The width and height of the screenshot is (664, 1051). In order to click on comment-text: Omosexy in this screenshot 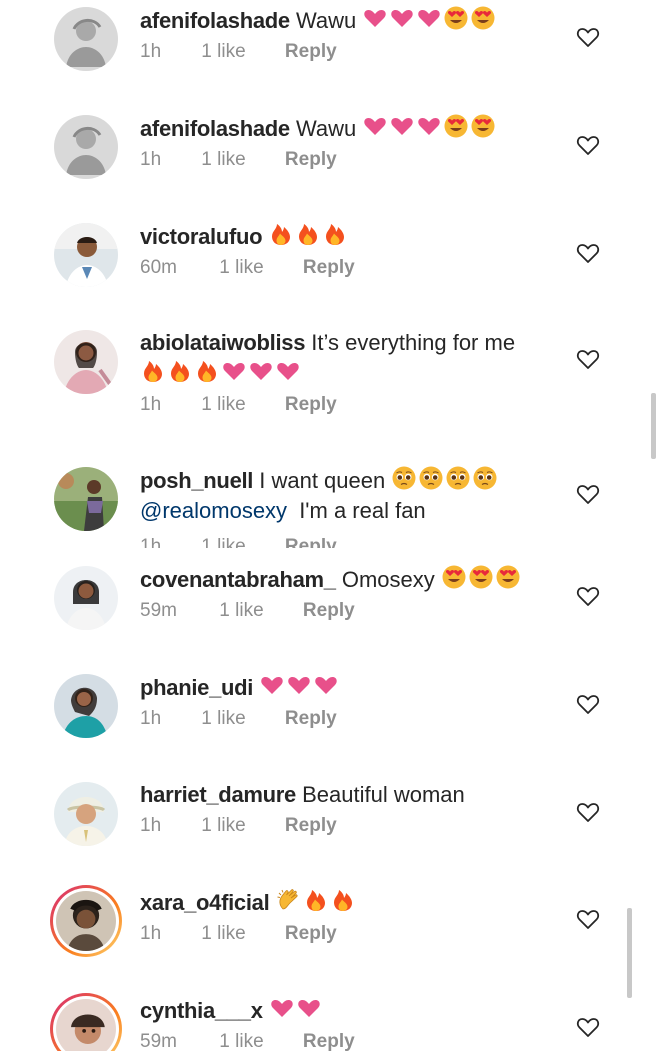, I will do `click(388, 579)`.